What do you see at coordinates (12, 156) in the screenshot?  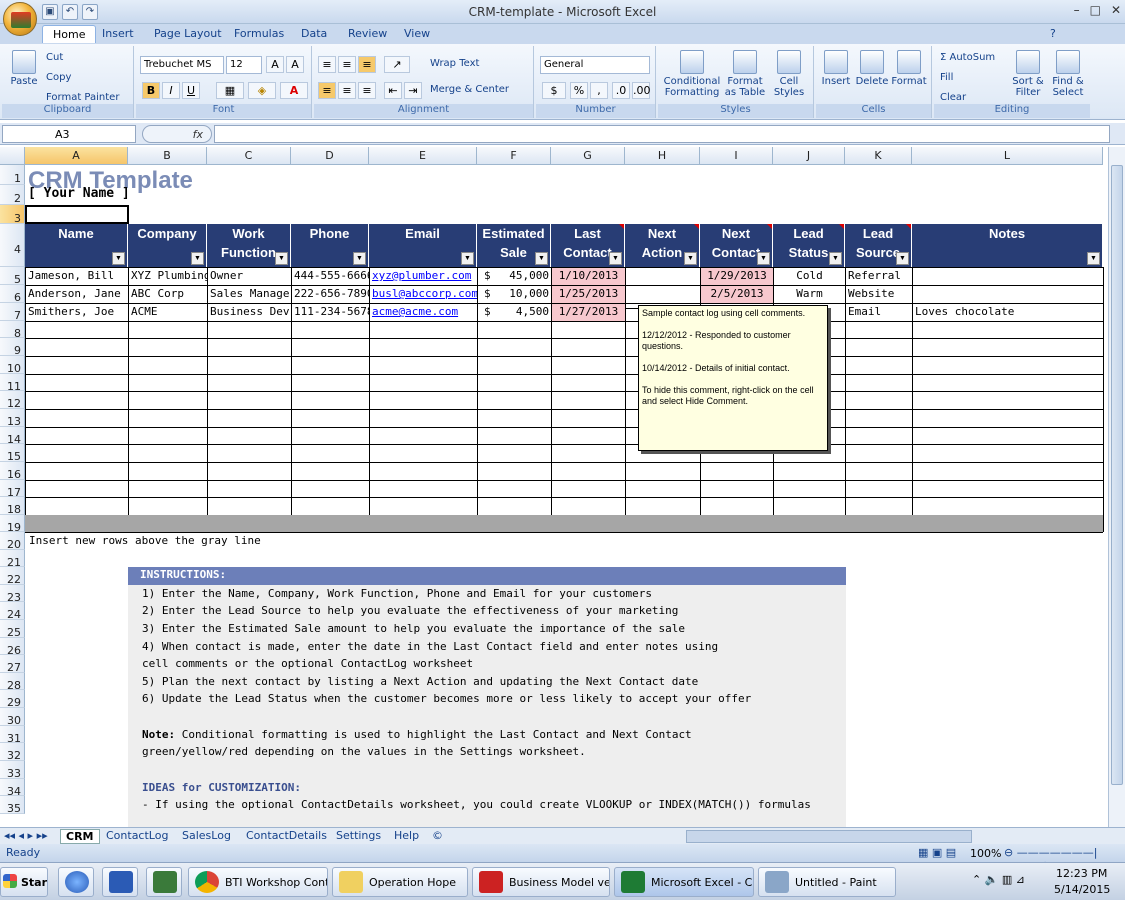 I see `select-all-corner` at bounding box center [12, 156].